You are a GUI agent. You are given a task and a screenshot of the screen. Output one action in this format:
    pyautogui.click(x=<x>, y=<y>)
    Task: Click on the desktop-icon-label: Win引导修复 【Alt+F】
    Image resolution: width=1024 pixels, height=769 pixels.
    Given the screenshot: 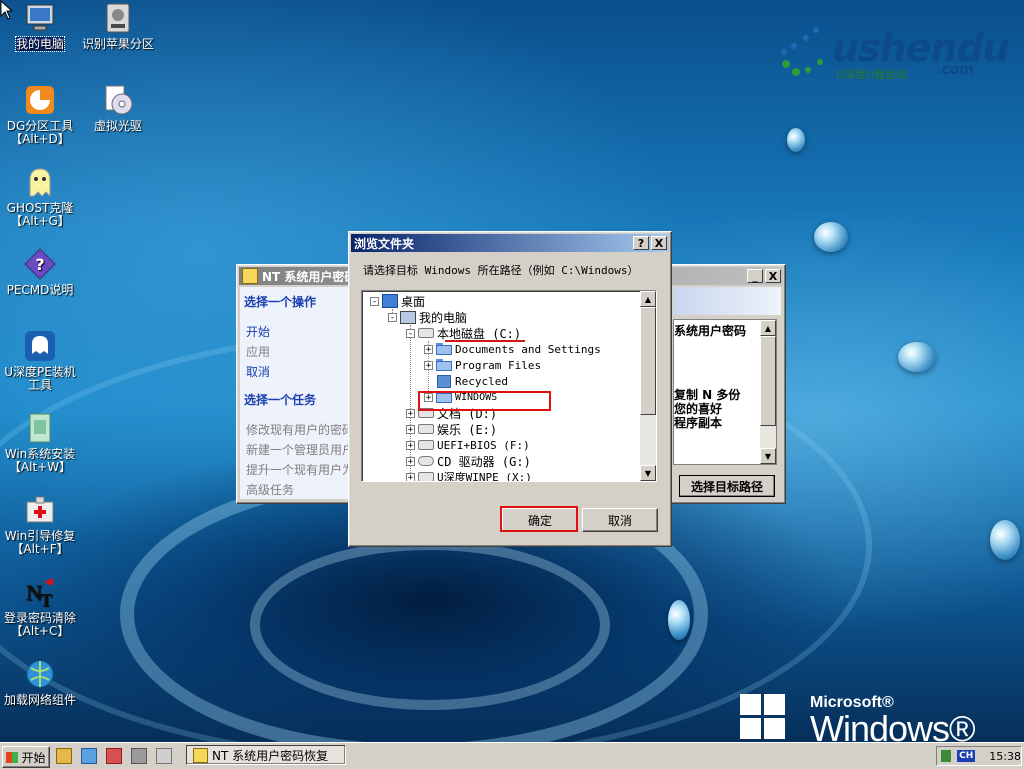 What is the action you would take?
    pyautogui.click(x=40, y=542)
    